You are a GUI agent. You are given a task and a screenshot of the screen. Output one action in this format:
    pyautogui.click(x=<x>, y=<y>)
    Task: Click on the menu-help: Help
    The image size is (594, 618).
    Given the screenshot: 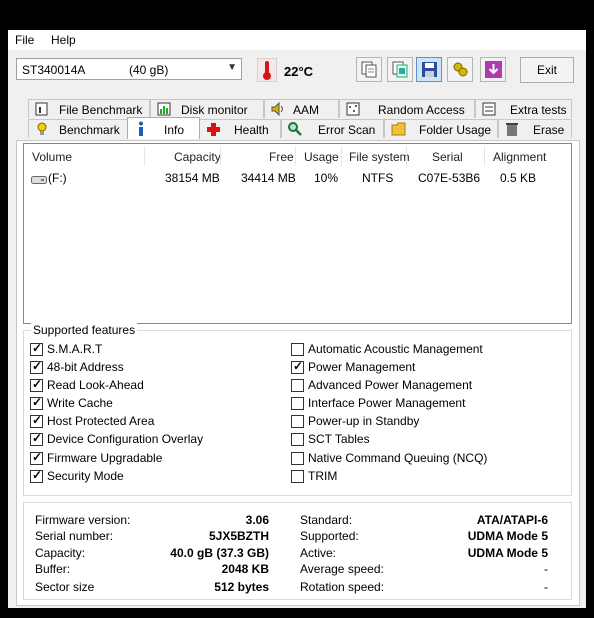 What is the action you would take?
    pyautogui.click(x=63, y=40)
    